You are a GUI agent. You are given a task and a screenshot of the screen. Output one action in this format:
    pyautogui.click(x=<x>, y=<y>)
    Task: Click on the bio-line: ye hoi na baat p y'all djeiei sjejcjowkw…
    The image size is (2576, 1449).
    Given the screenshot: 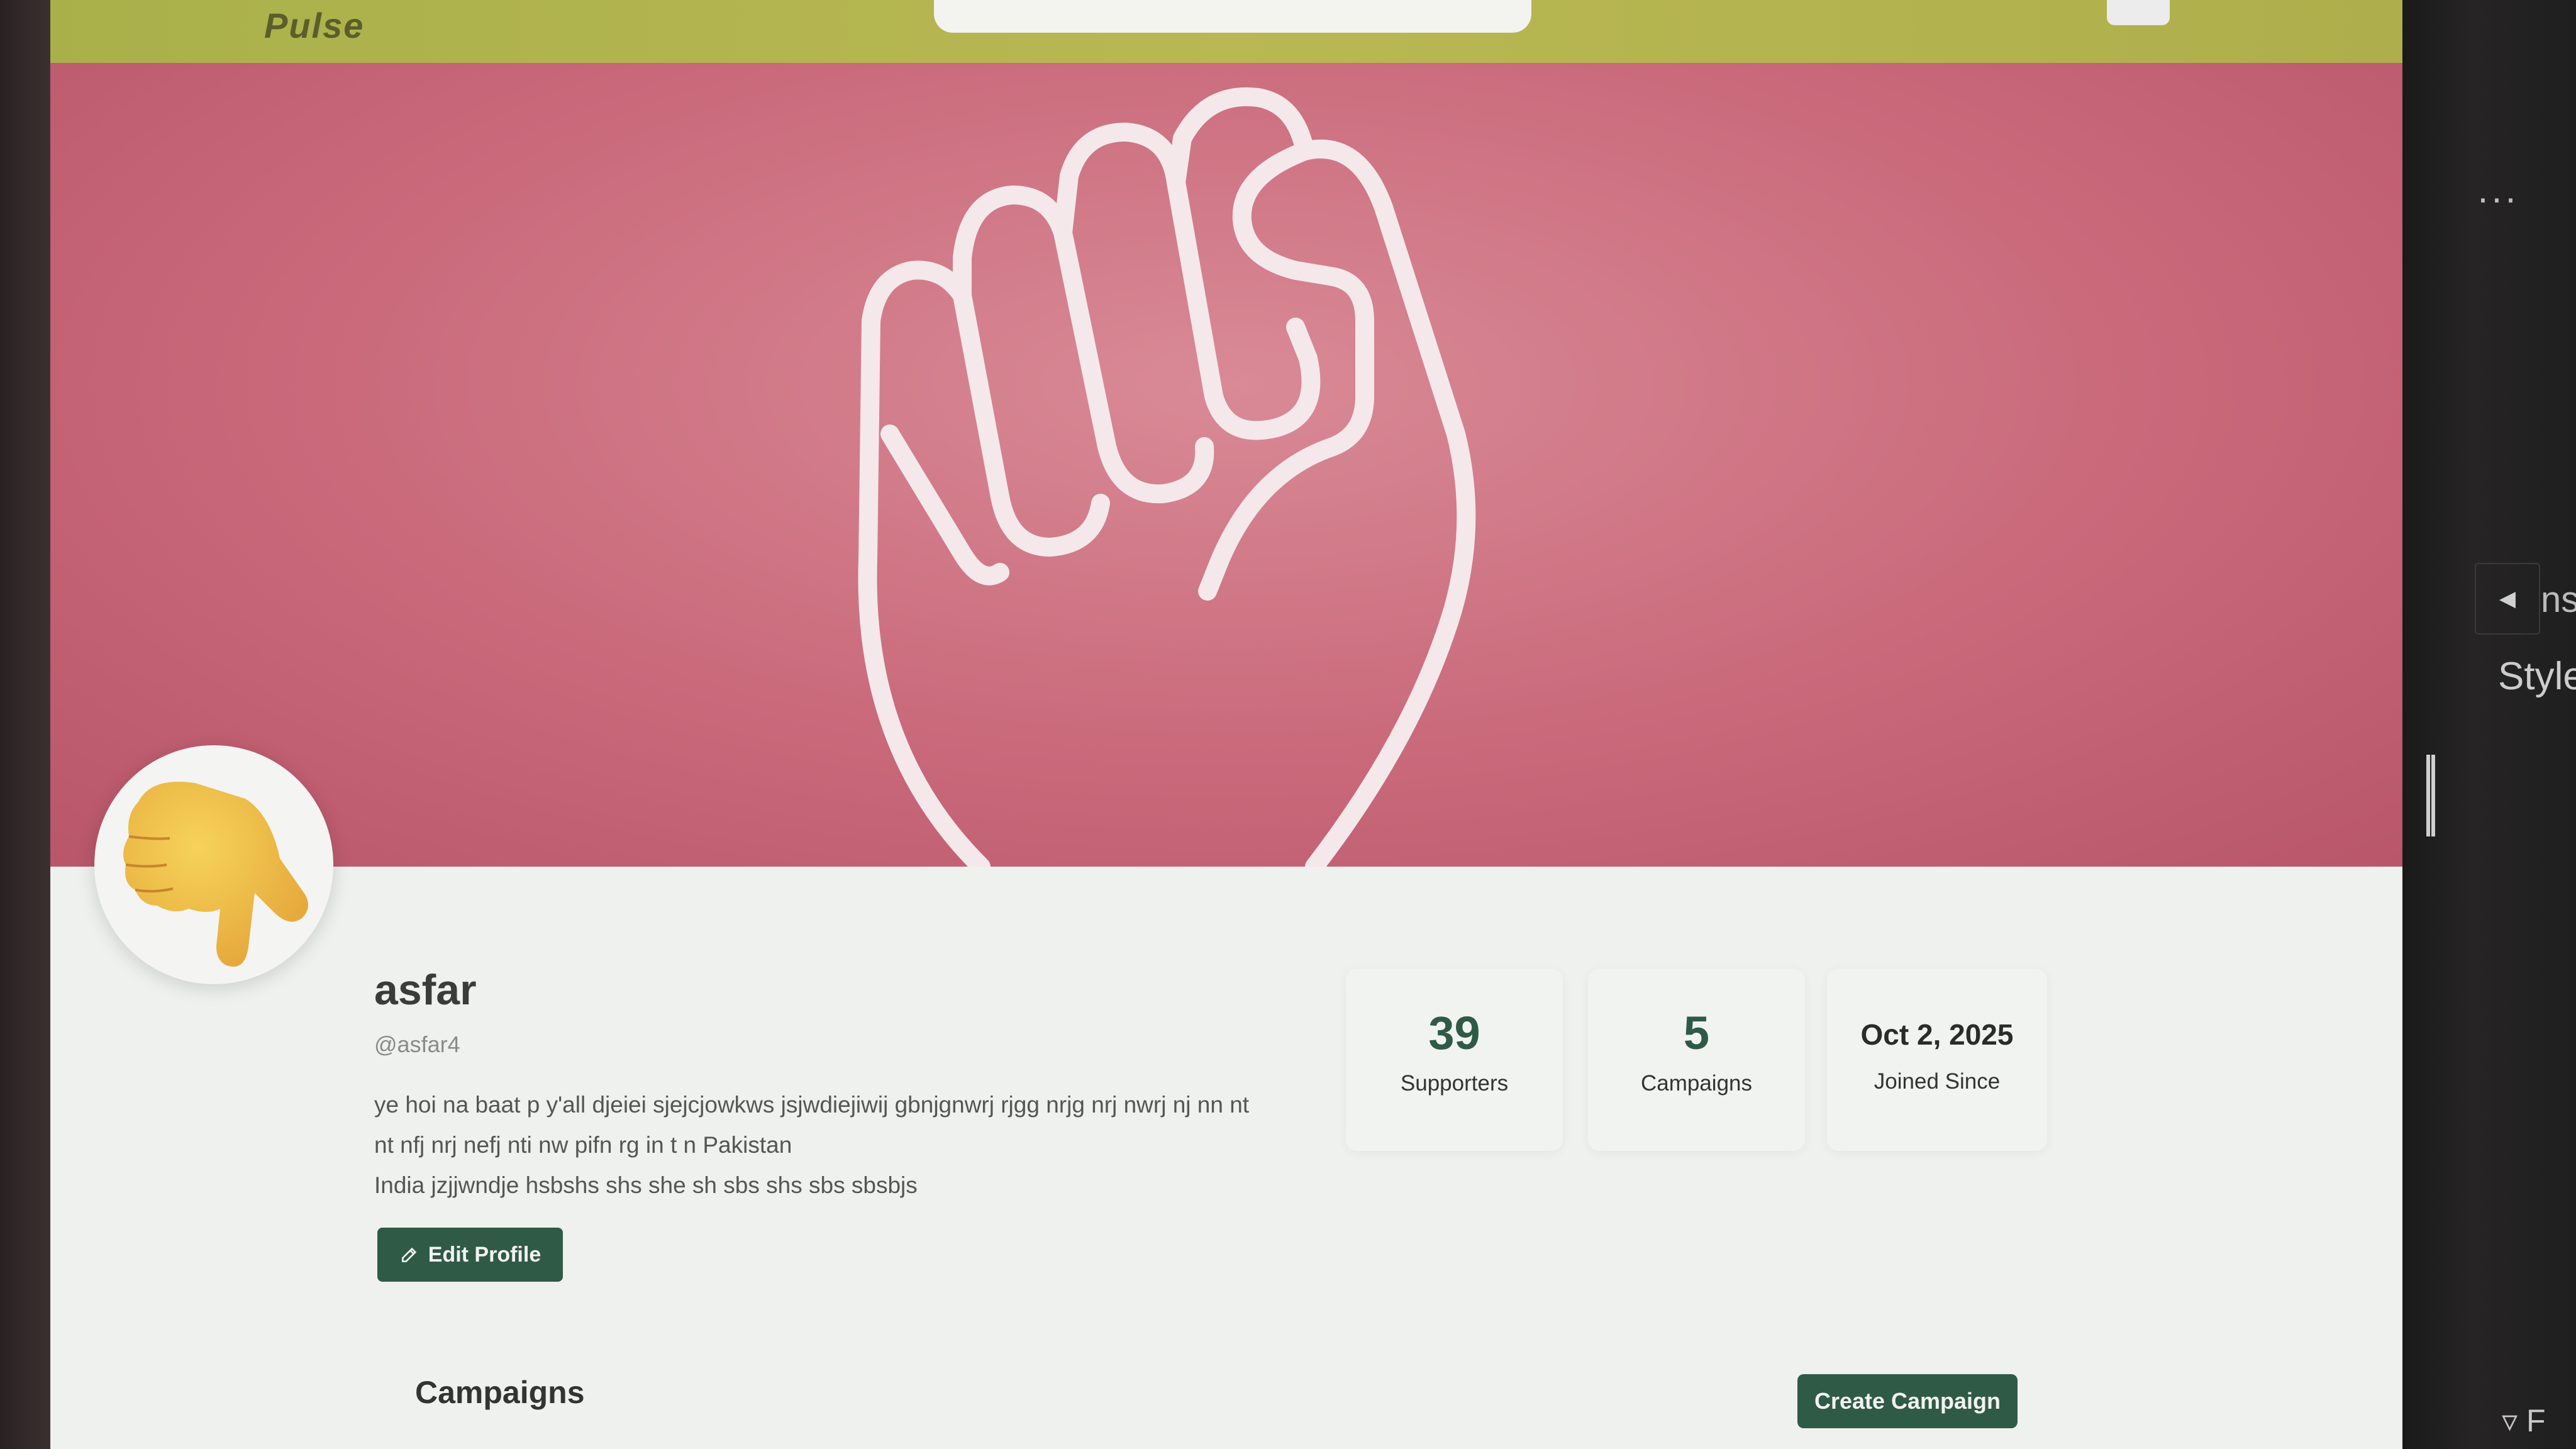 What is the action you would take?
    pyautogui.click(x=812, y=1105)
    